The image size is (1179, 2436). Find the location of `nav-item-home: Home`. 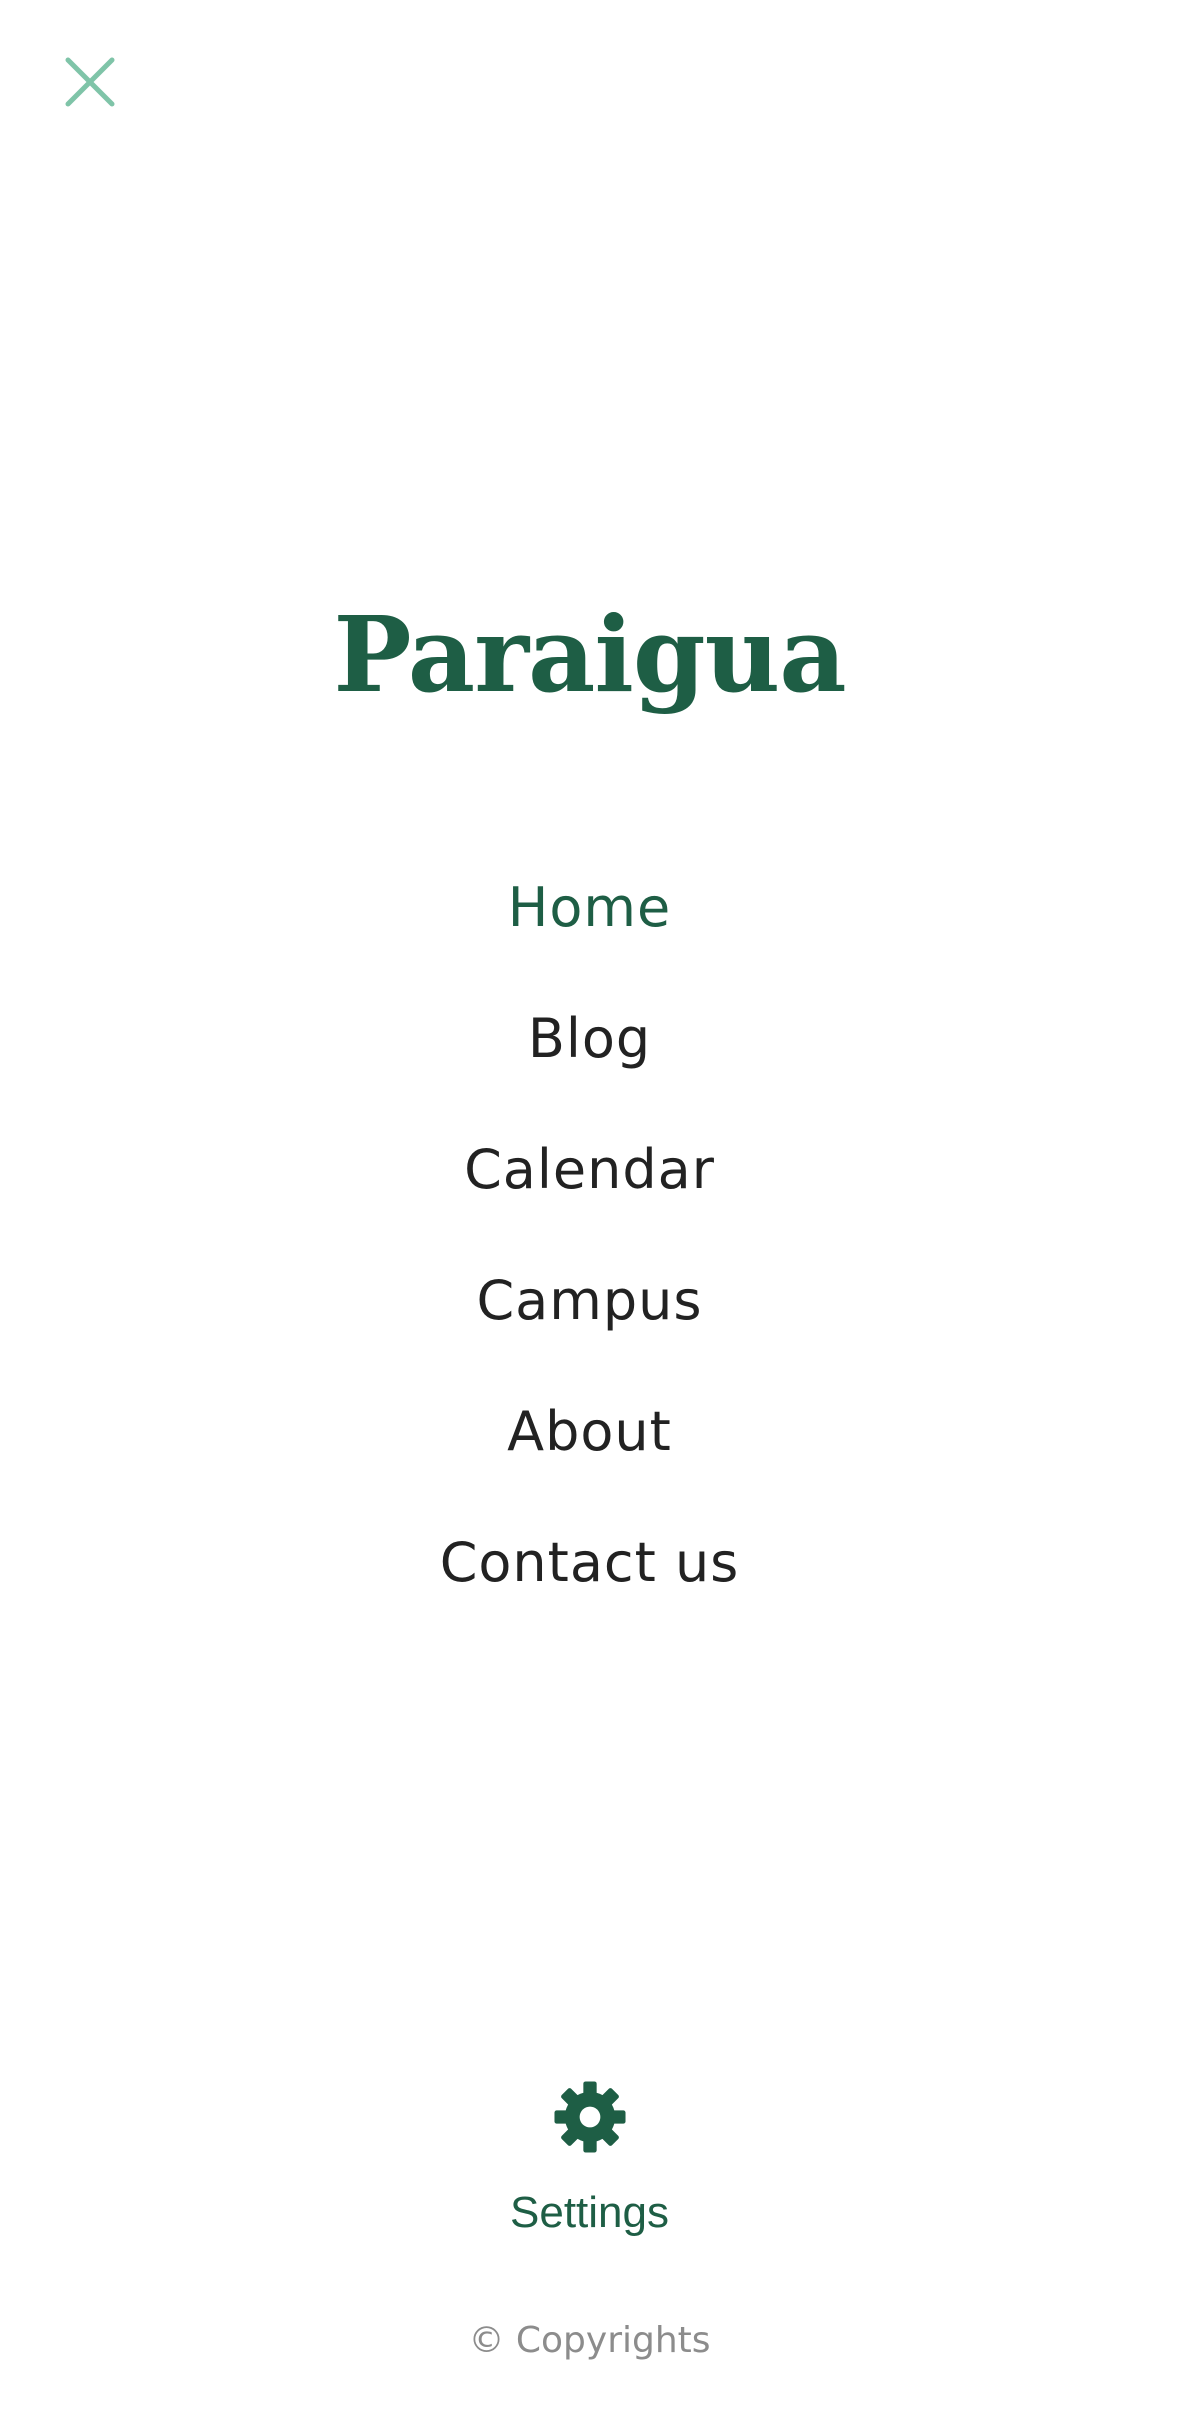

nav-item-home: Home is located at coordinates (589, 907).